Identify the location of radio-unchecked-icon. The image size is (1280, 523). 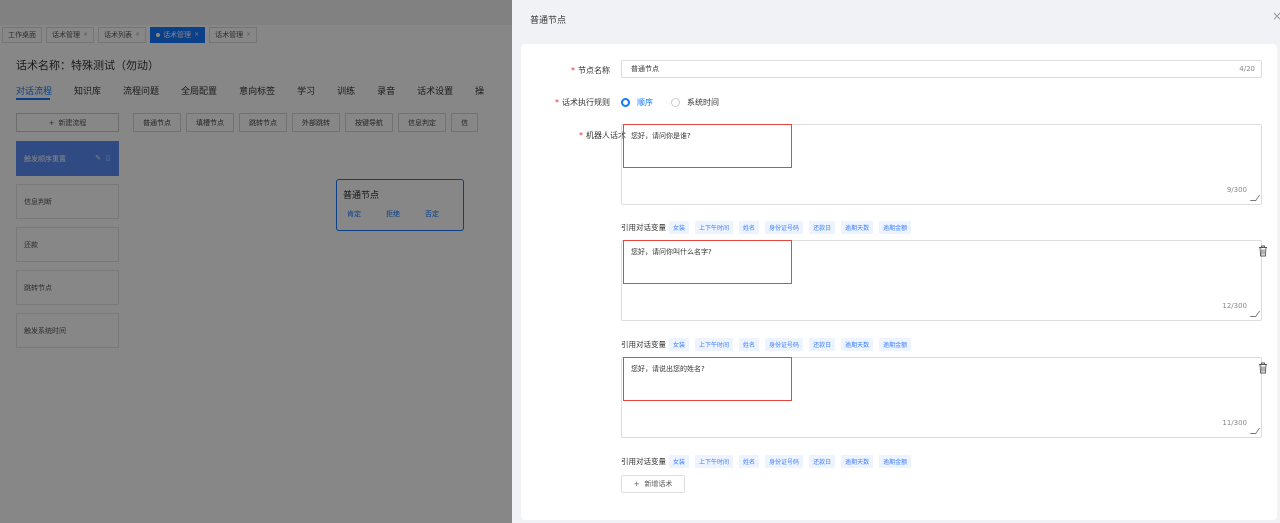
(675, 102).